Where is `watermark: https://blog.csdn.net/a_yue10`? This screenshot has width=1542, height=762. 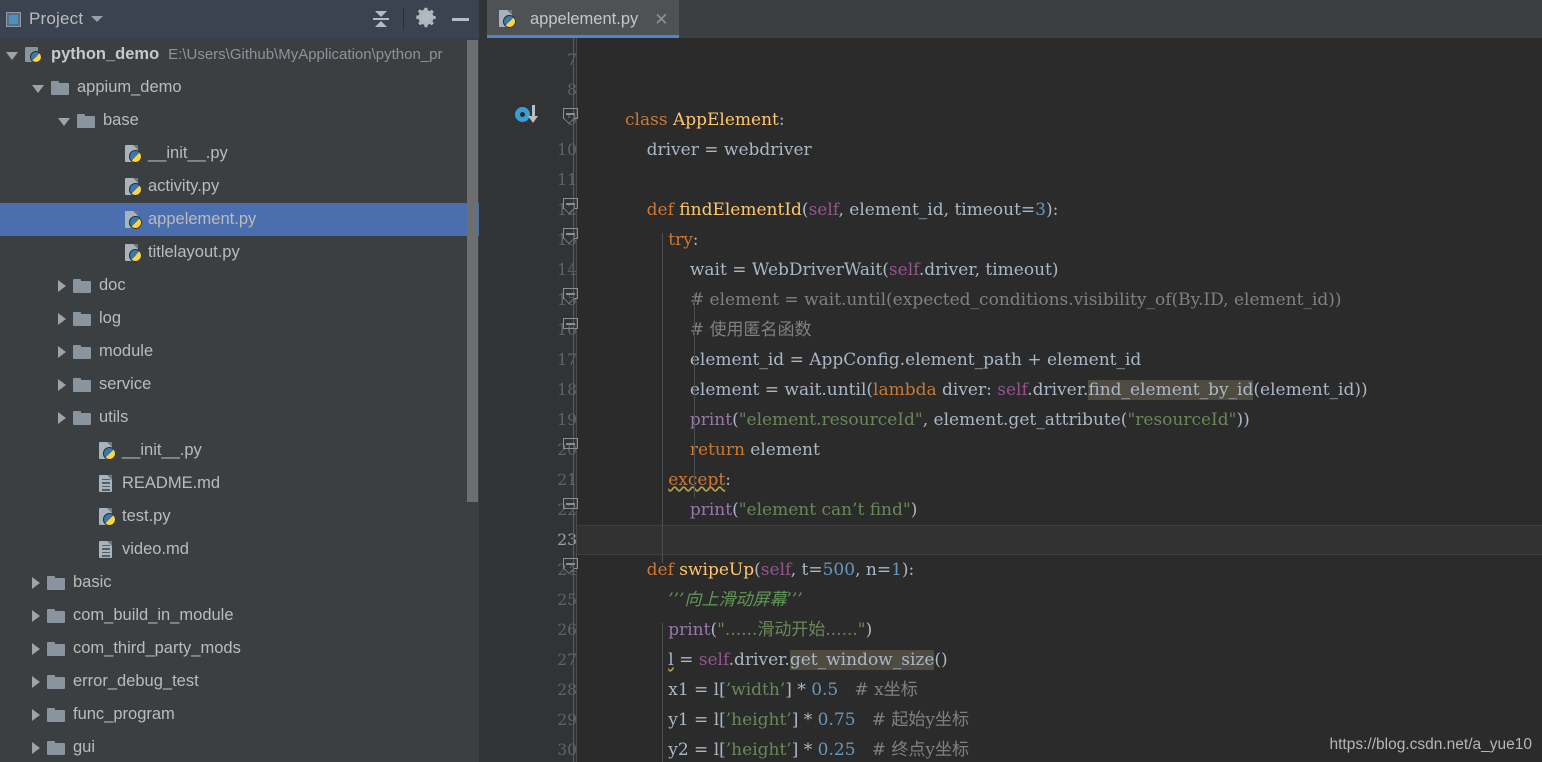
watermark: https://blog.csdn.net/a_yue10 is located at coordinates (1430, 744).